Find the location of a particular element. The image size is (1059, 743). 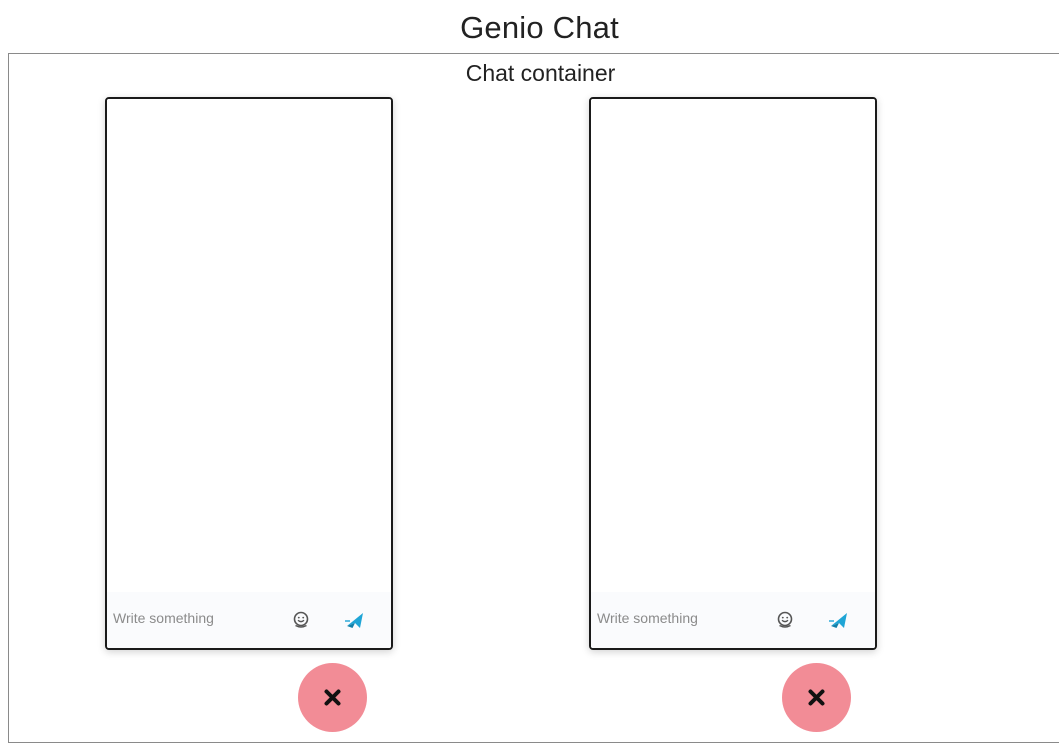

close-chat-button-left is located at coordinates (332, 697).